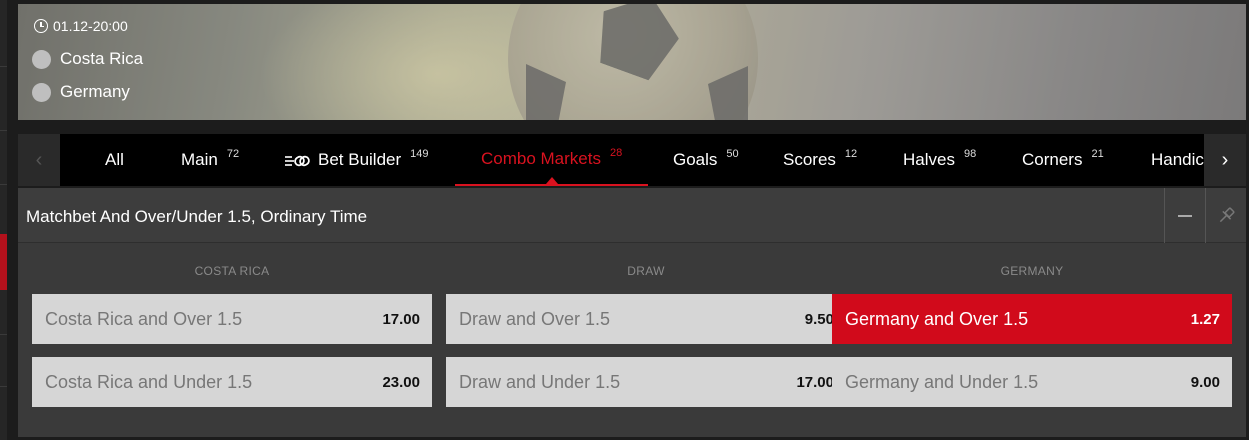 The image size is (1249, 440). I want to click on tab-label: Main, so click(199, 159).